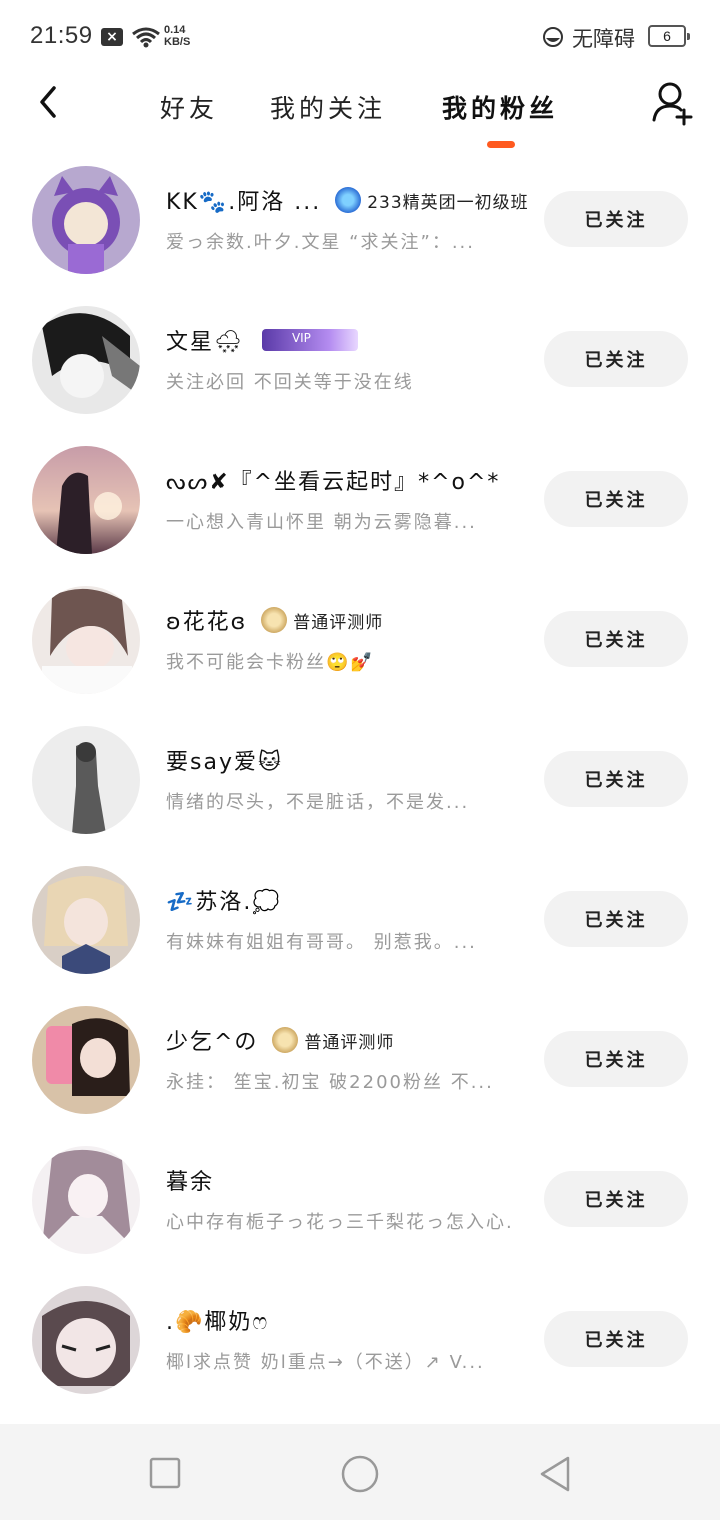 The height and width of the screenshot is (1520, 720). Describe the element at coordinates (500, 107) in the screenshot. I see `tab-fans: 我的粉丝` at that location.